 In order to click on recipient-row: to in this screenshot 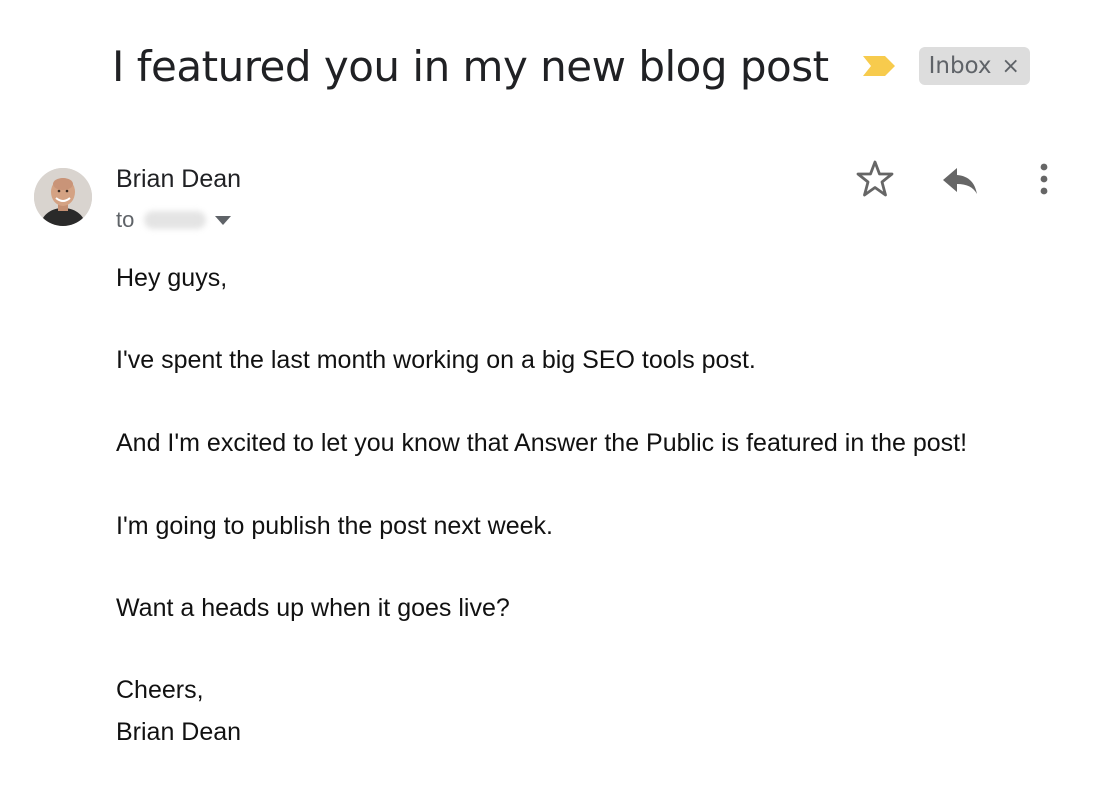, I will do `click(175, 220)`.